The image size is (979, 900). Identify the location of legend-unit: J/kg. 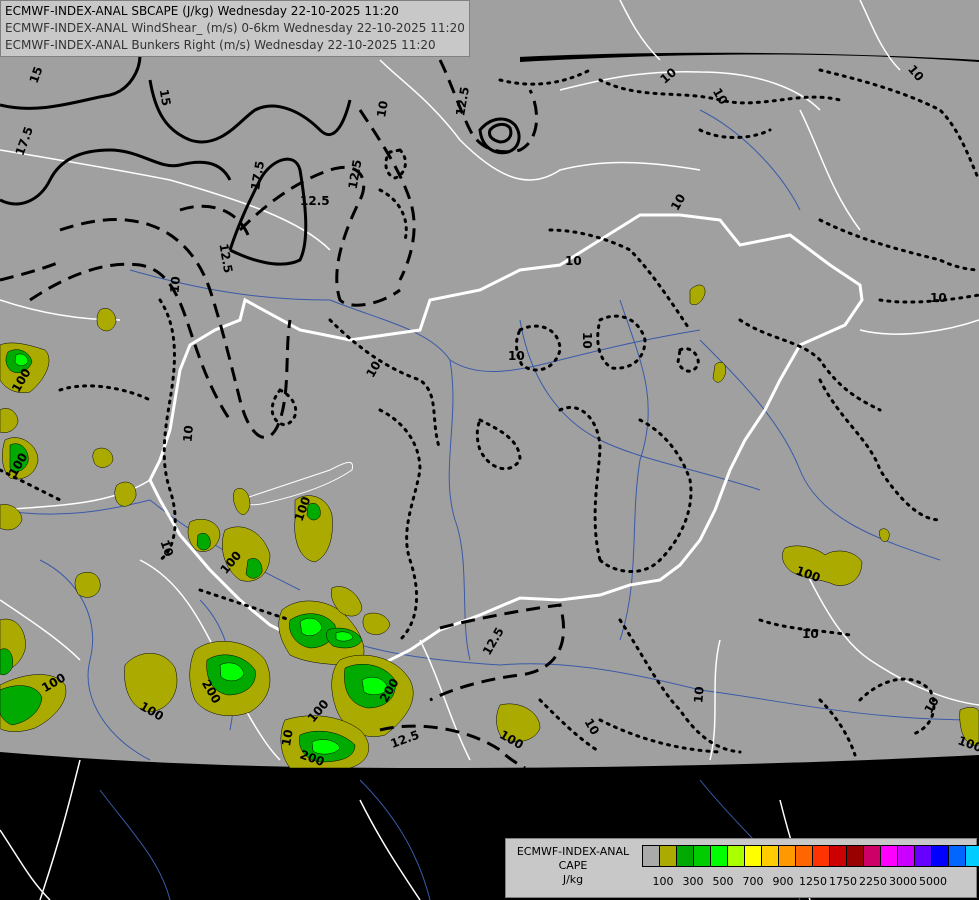
(573, 879).